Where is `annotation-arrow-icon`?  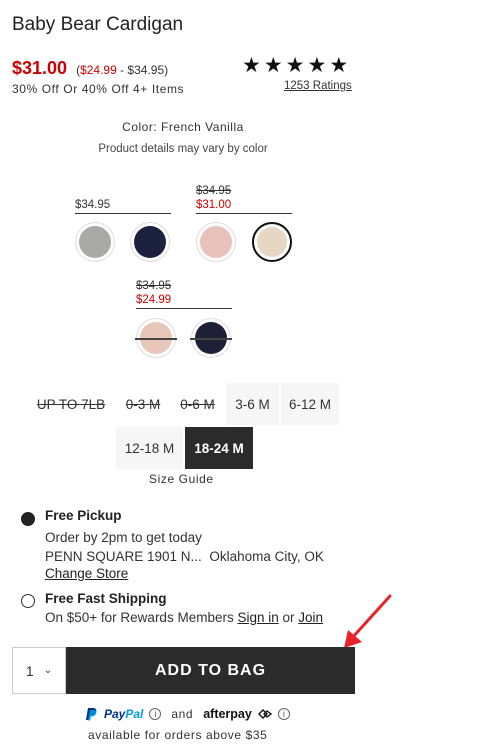
annotation-arrow-icon is located at coordinates (368, 621).